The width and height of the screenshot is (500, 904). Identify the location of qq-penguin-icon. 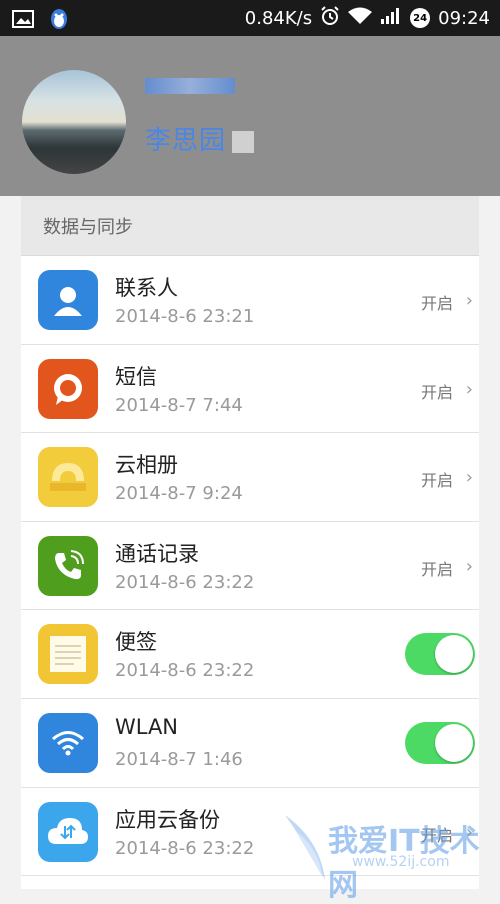
(59, 21).